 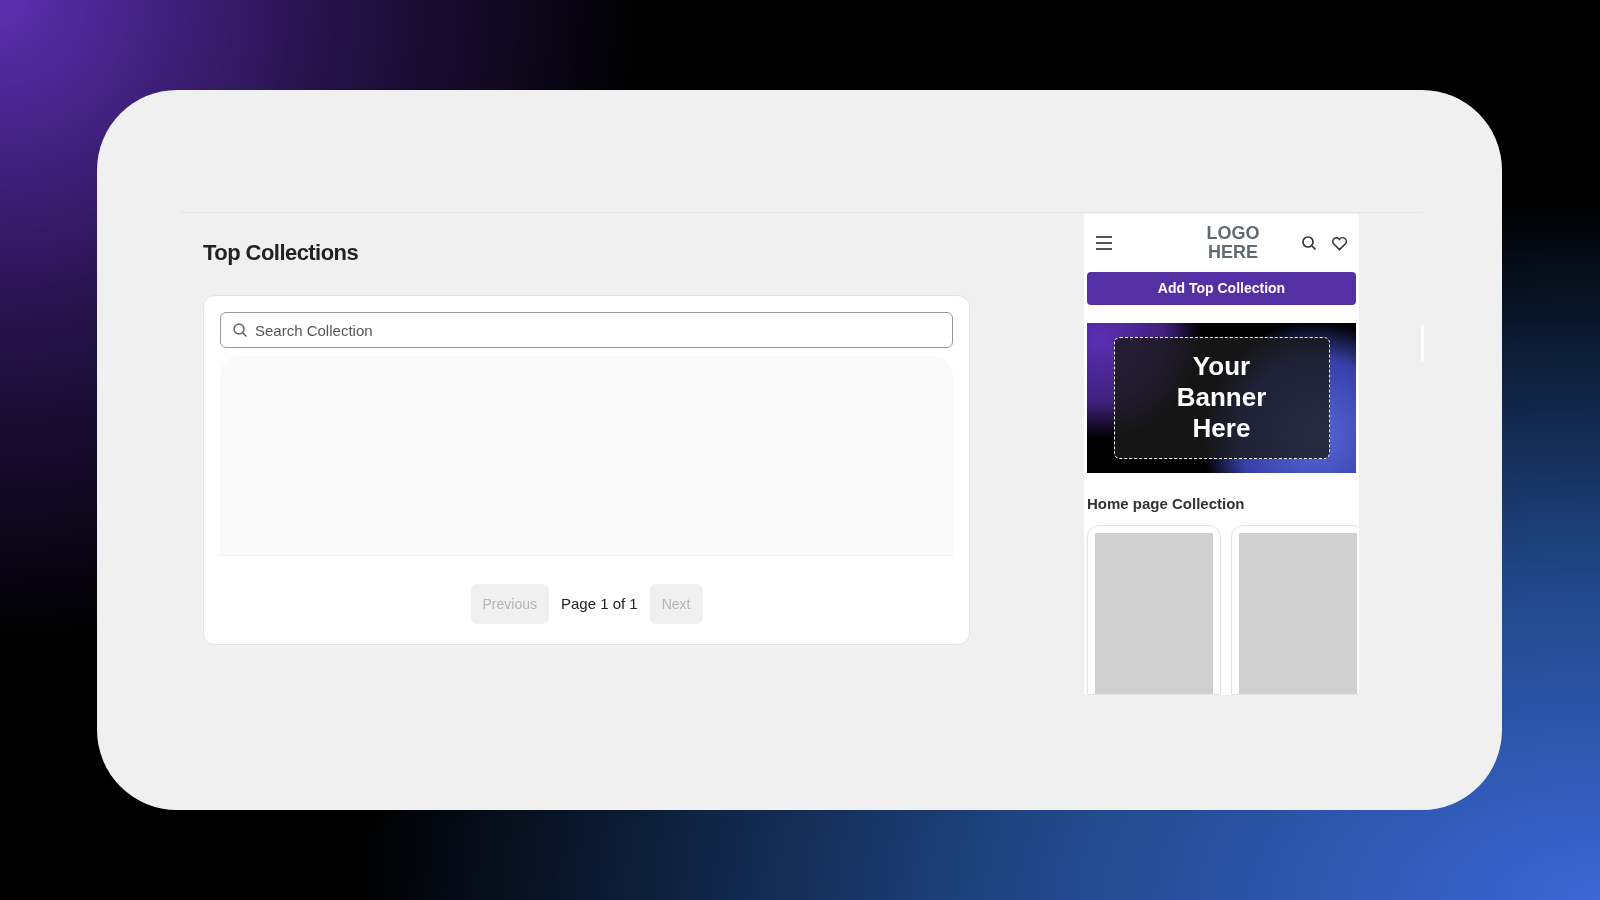 I want to click on heart-icon, so click(x=1339, y=243).